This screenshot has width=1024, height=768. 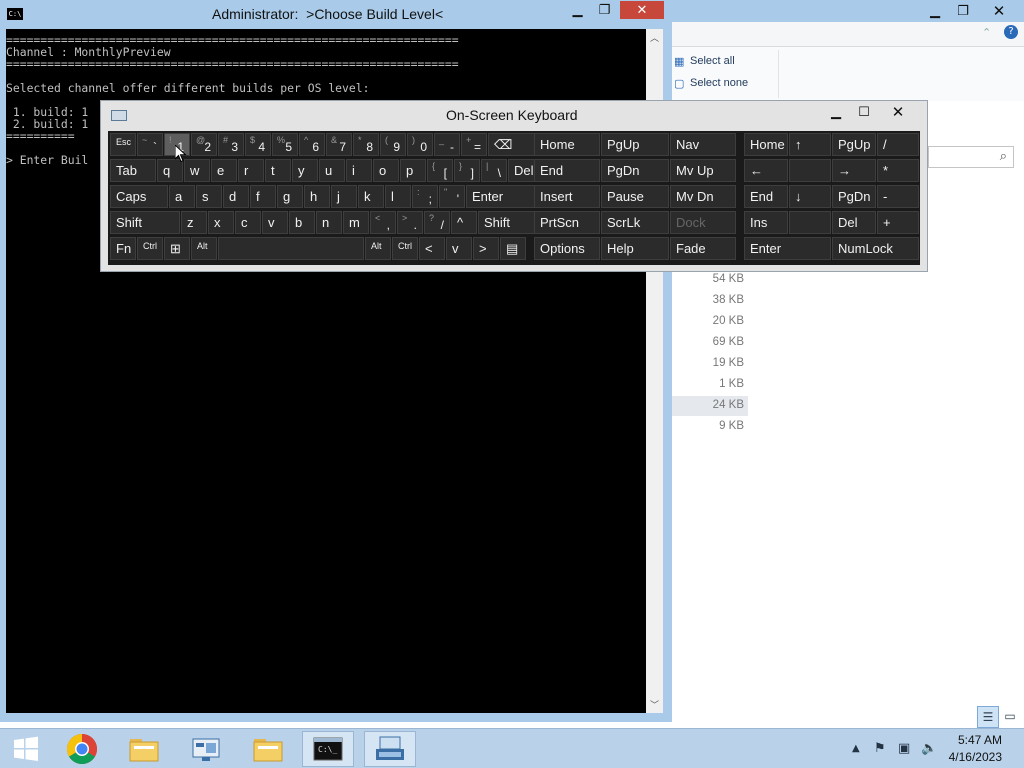 What do you see at coordinates (221, 222) in the screenshot?
I see `key-x: x` at bounding box center [221, 222].